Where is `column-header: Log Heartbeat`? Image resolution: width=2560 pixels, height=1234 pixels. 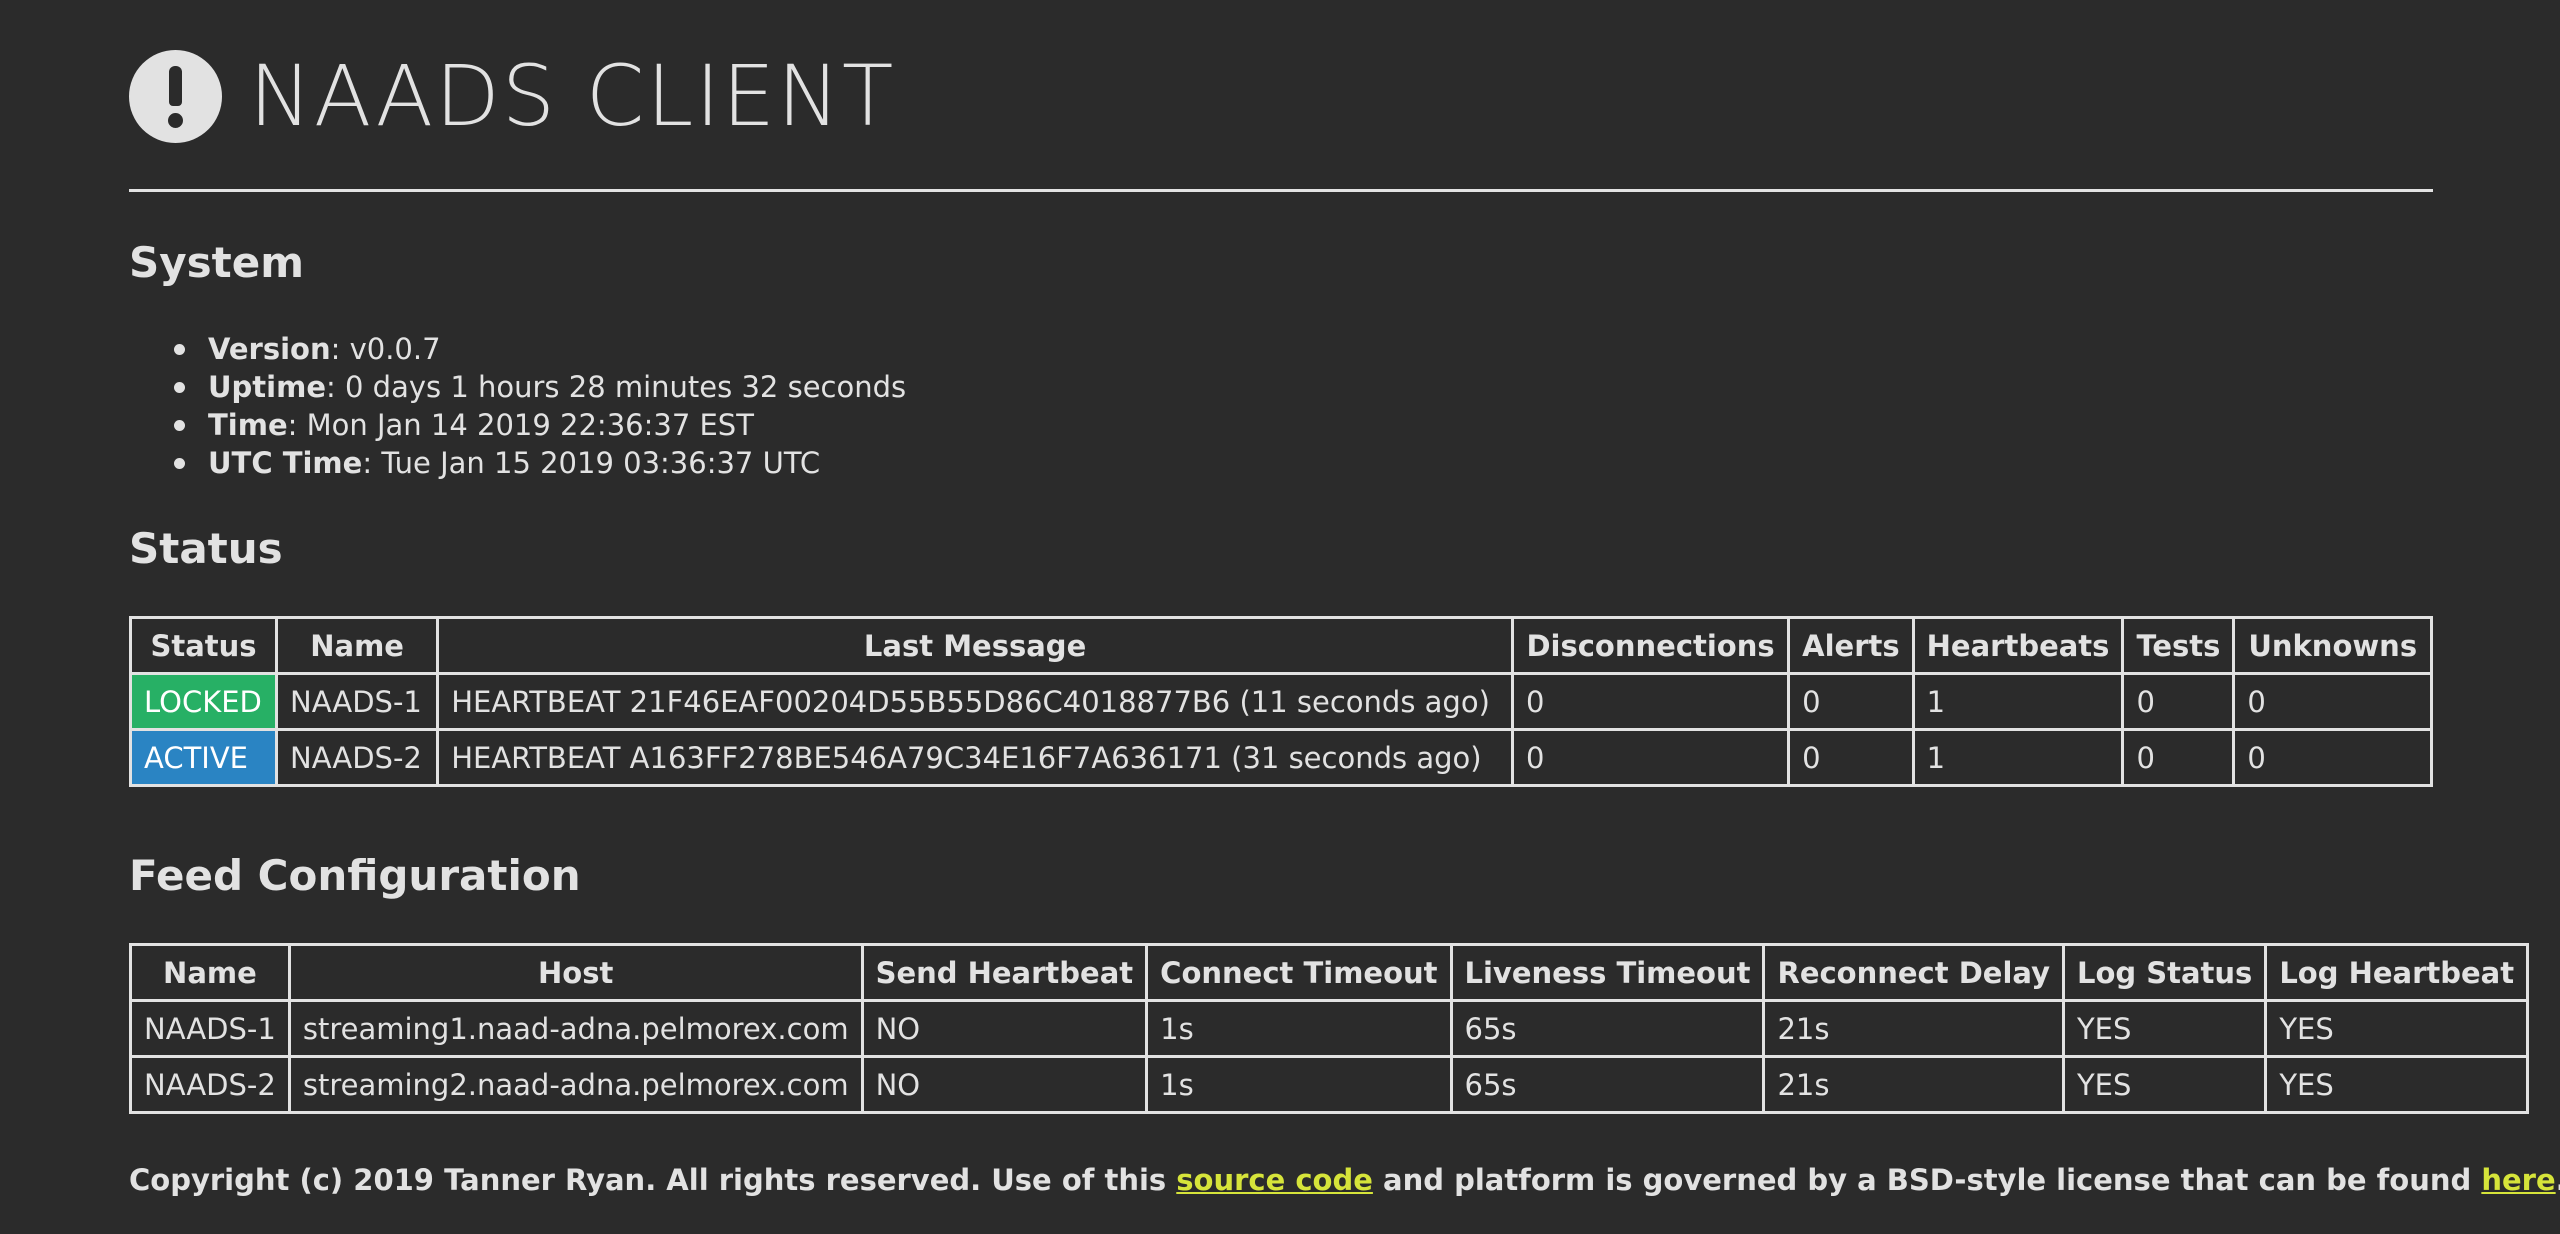
column-header: Log Heartbeat is located at coordinates (2397, 972).